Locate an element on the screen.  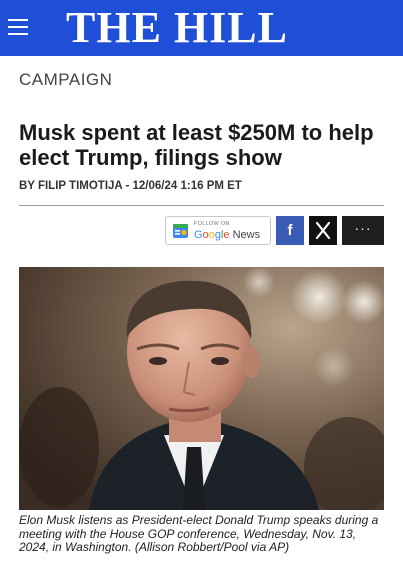
x-icon is located at coordinates (323, 230).